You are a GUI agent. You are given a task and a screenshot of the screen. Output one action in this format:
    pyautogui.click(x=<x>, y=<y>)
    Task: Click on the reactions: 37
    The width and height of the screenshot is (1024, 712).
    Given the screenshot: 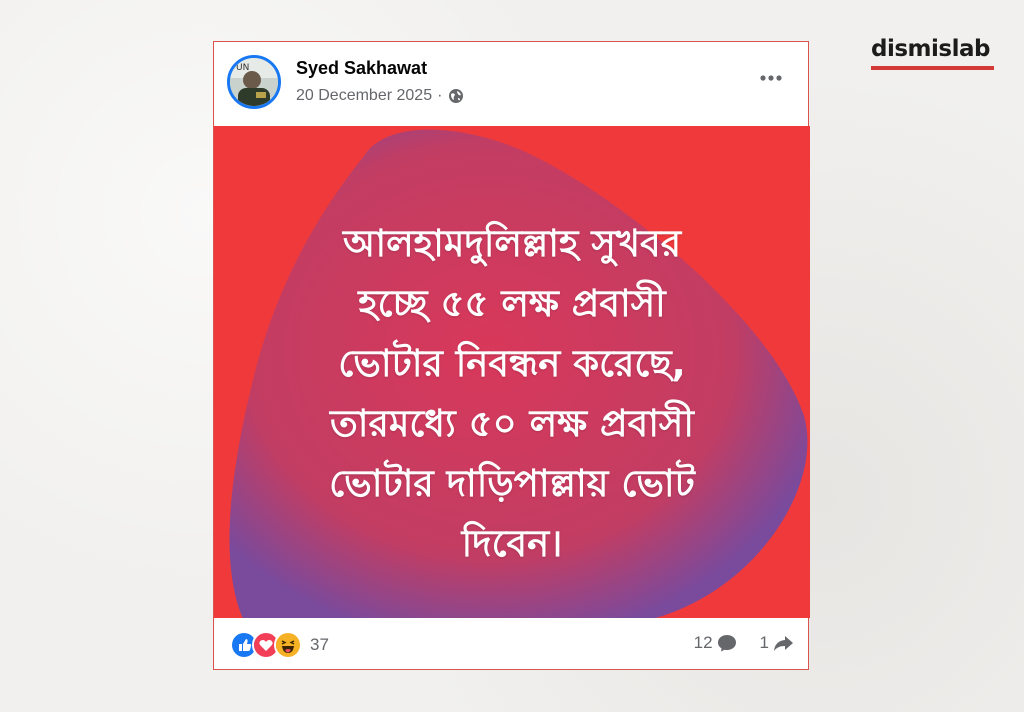 What is the action you would take?
    pyautogui.click(x=279, y=645)
    